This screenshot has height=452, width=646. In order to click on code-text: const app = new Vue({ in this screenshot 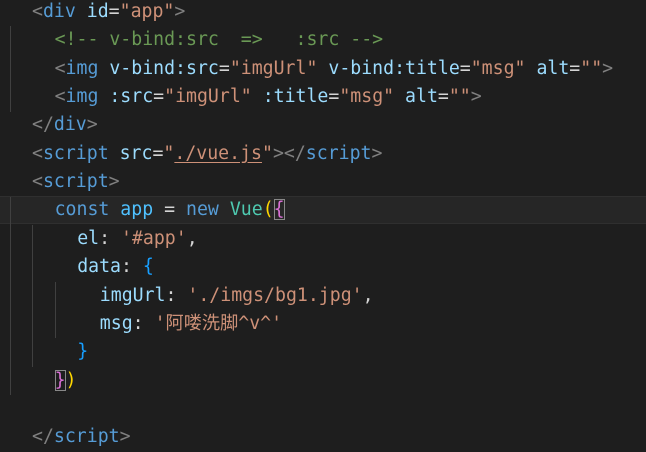, I will do `click(170, 210)`.